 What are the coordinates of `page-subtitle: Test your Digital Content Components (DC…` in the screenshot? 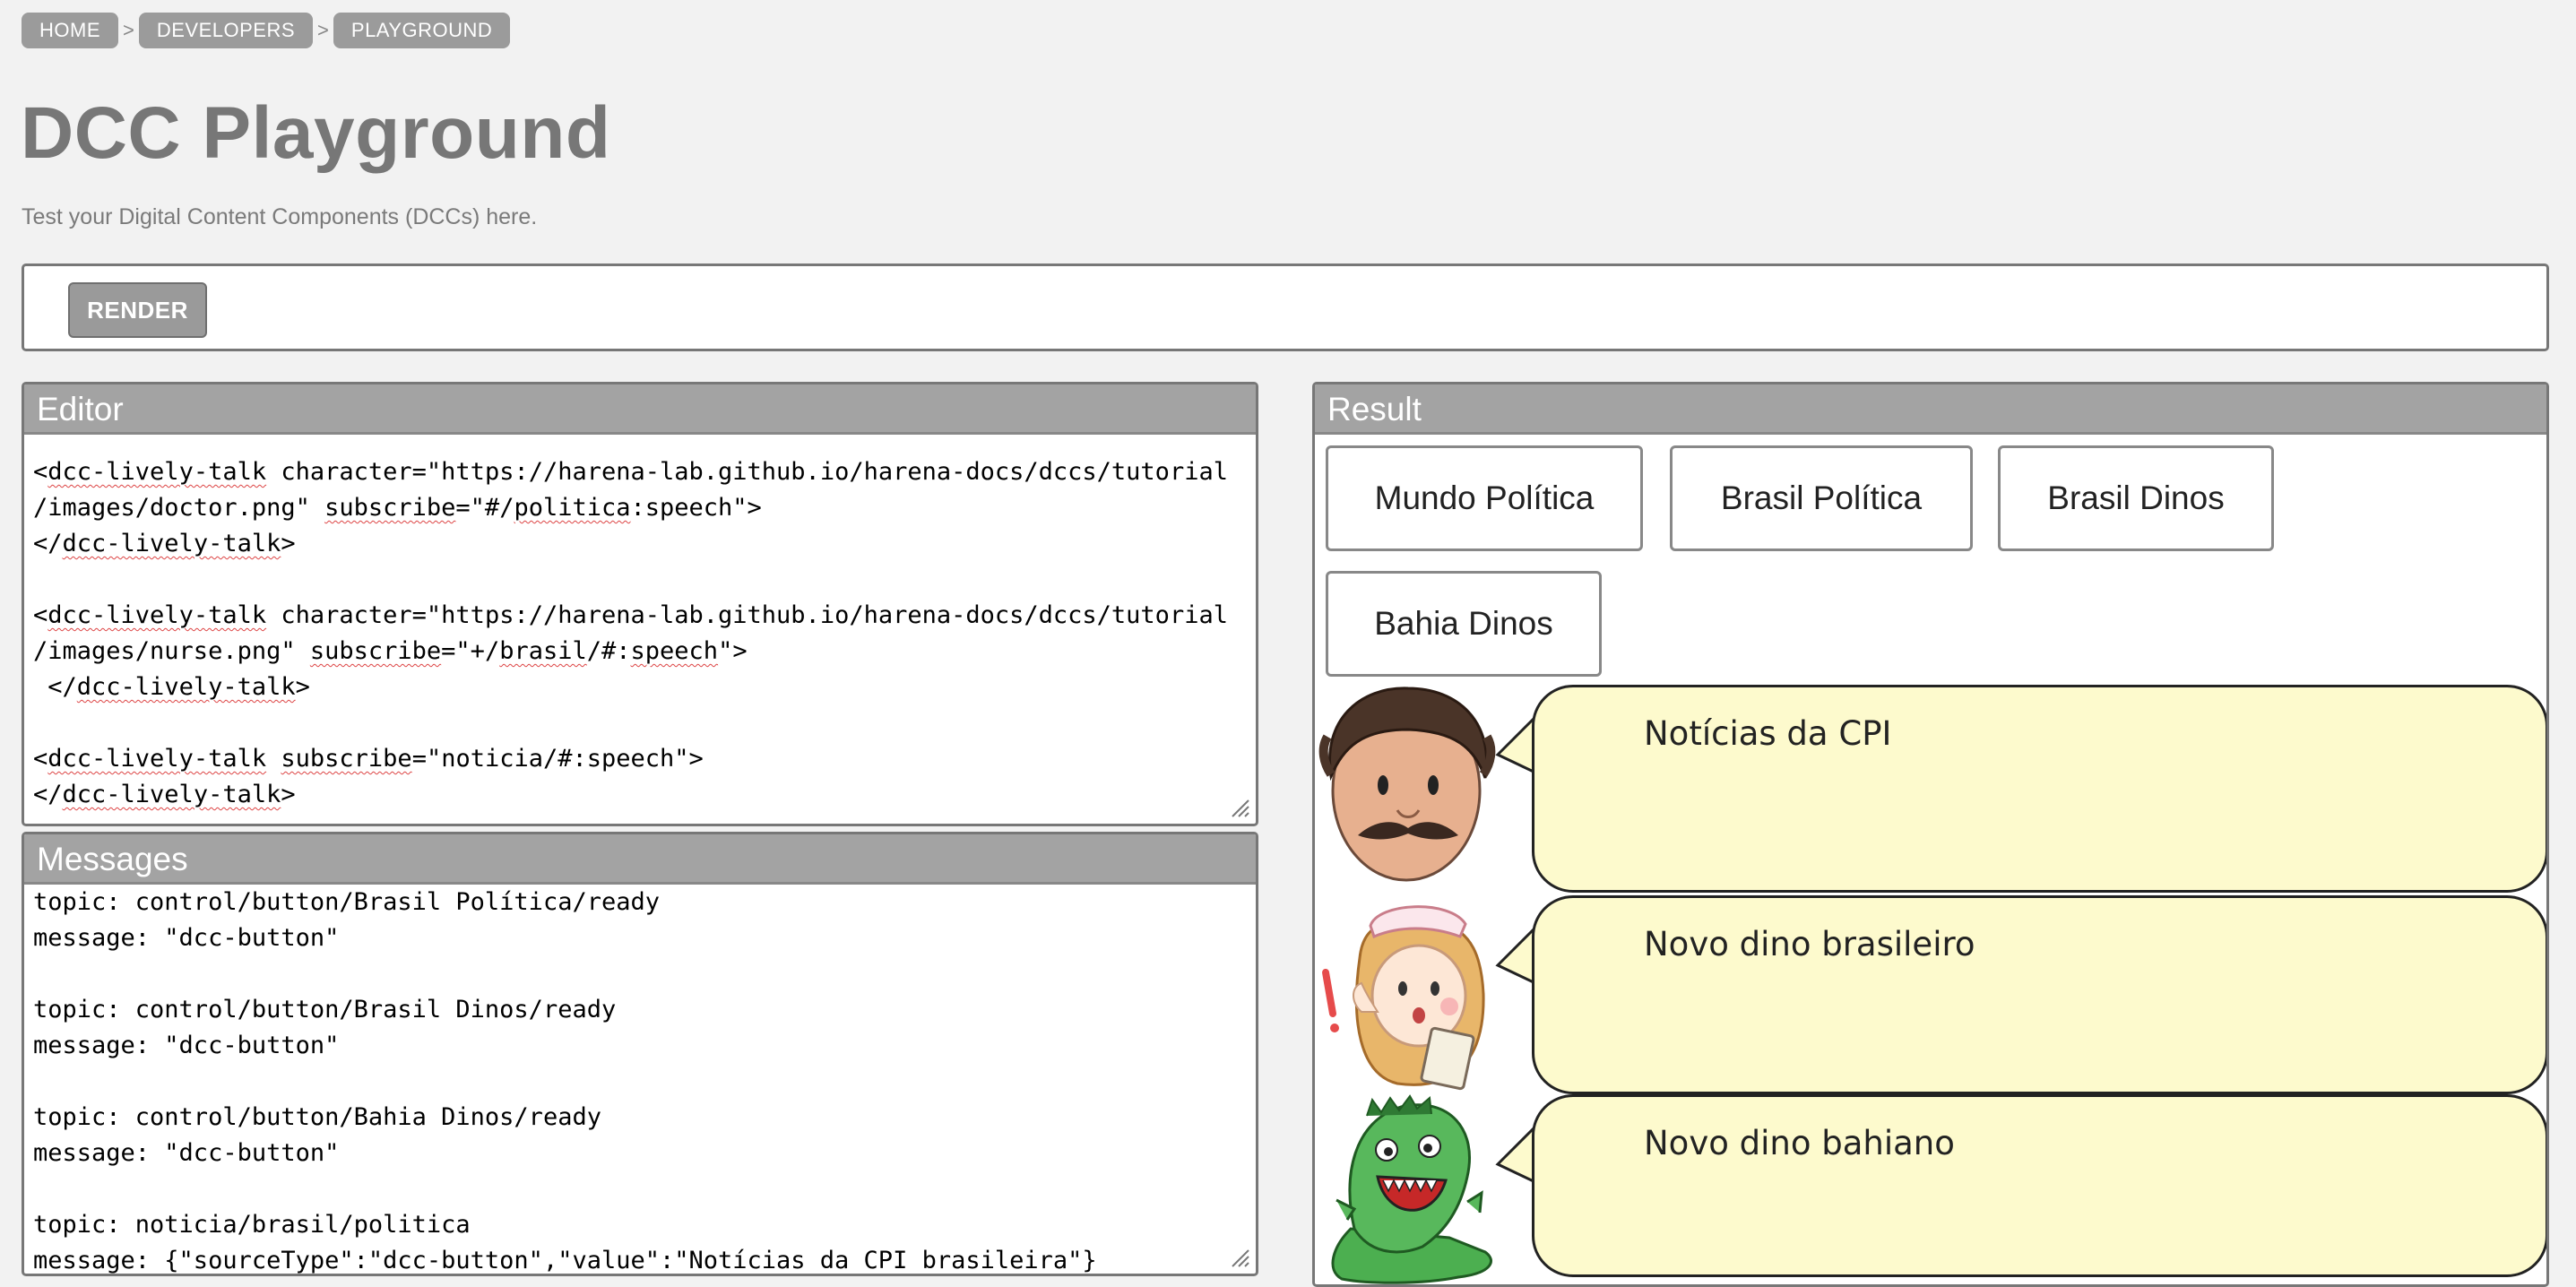 It's located at (280, 216).